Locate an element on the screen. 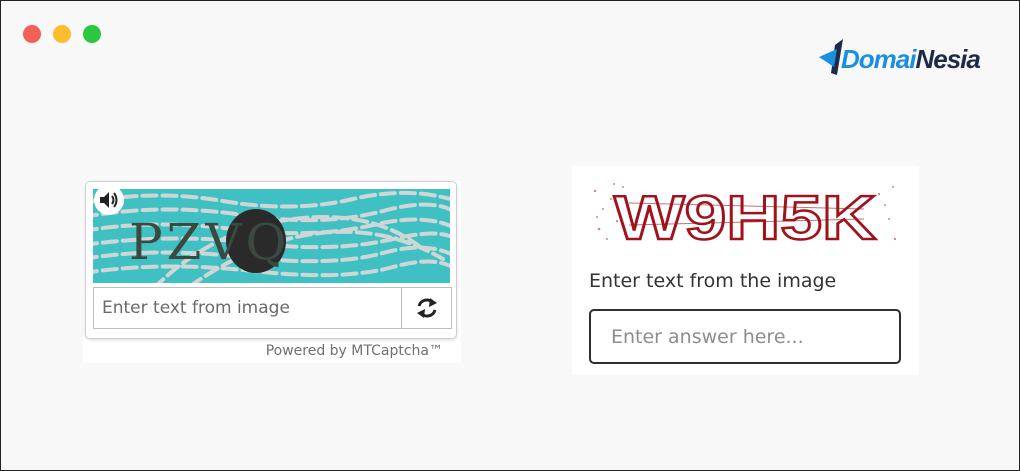 The width and height of the screenshot is (1020, 471). mtcaptcha-box: PZVQ is located at coordinates (271, 260).